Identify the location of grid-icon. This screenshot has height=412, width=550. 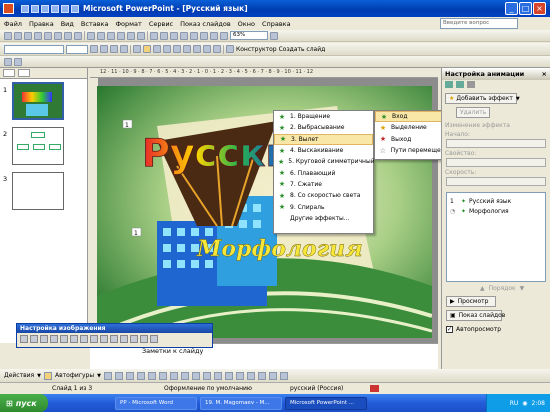
(214, 35).